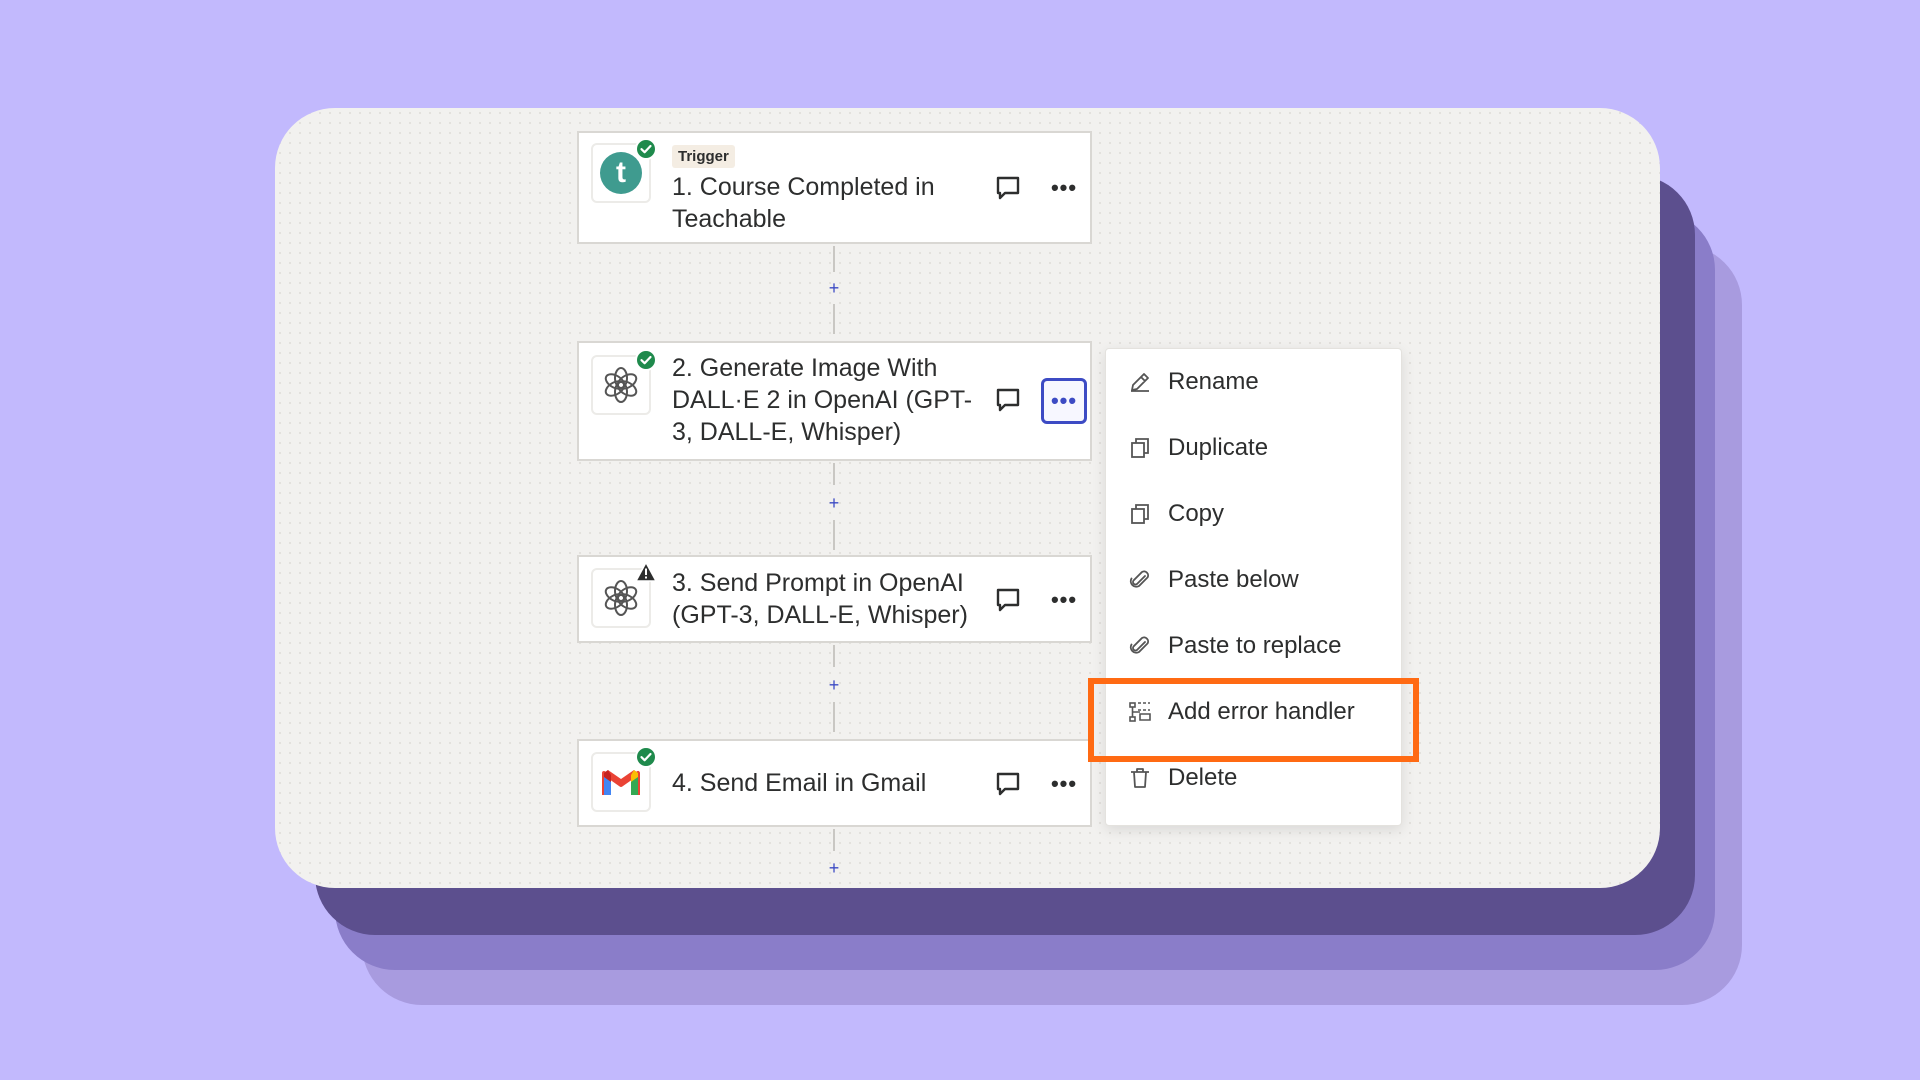 This screenshot has height=1080, width=1920. Describe the element at coordinates (1140, 448) in the screenshot. I see `duplicate-icon` at that location.